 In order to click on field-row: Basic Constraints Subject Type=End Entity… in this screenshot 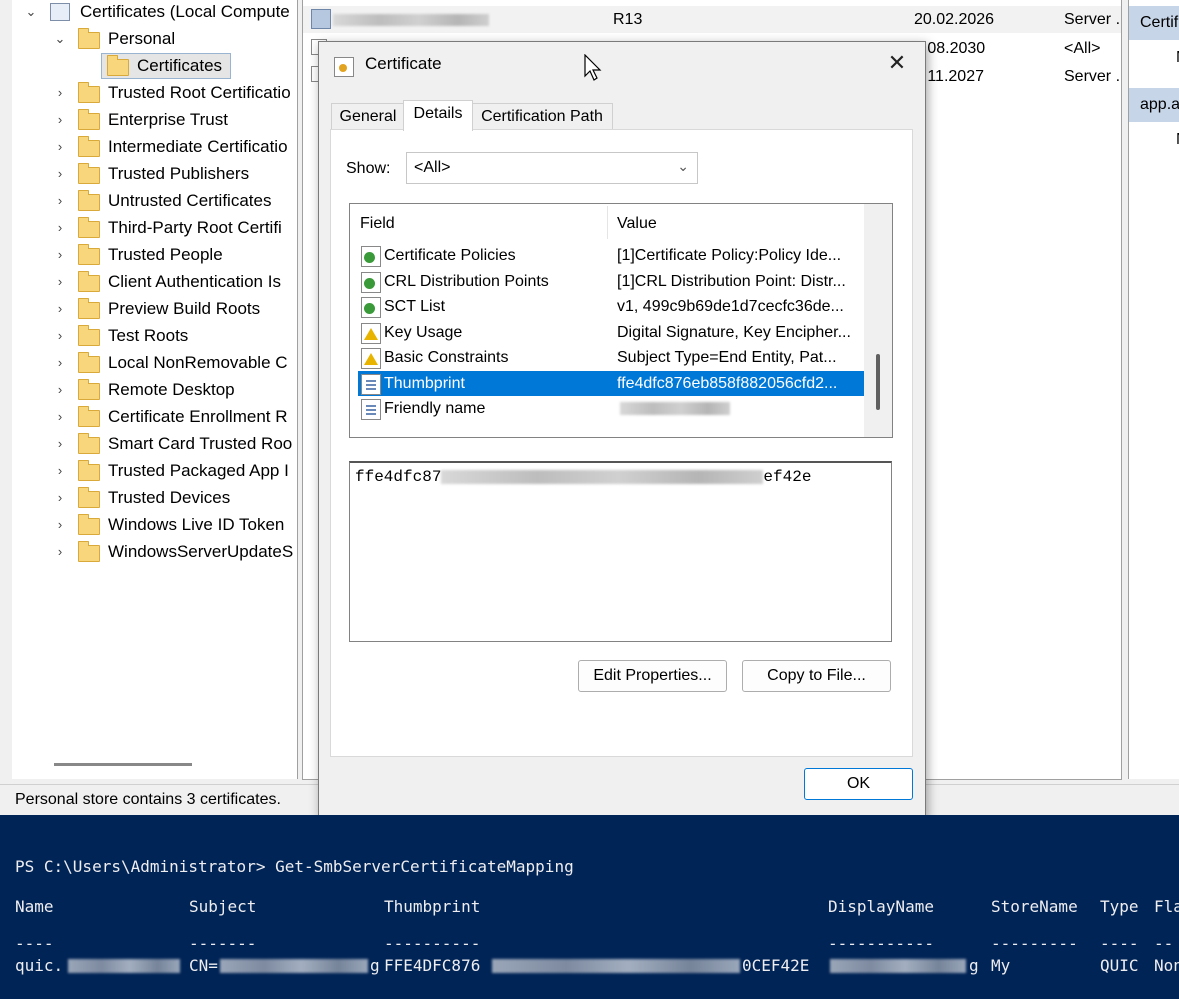, I will do `click(611, 357)`.